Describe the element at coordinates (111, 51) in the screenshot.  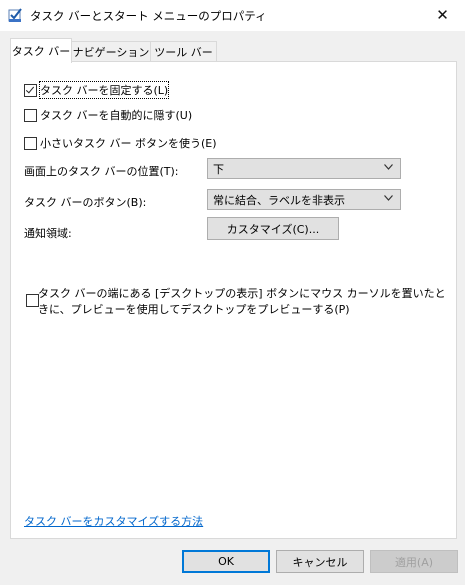
I see `tab-navigation: ナビゲーション` at that location.